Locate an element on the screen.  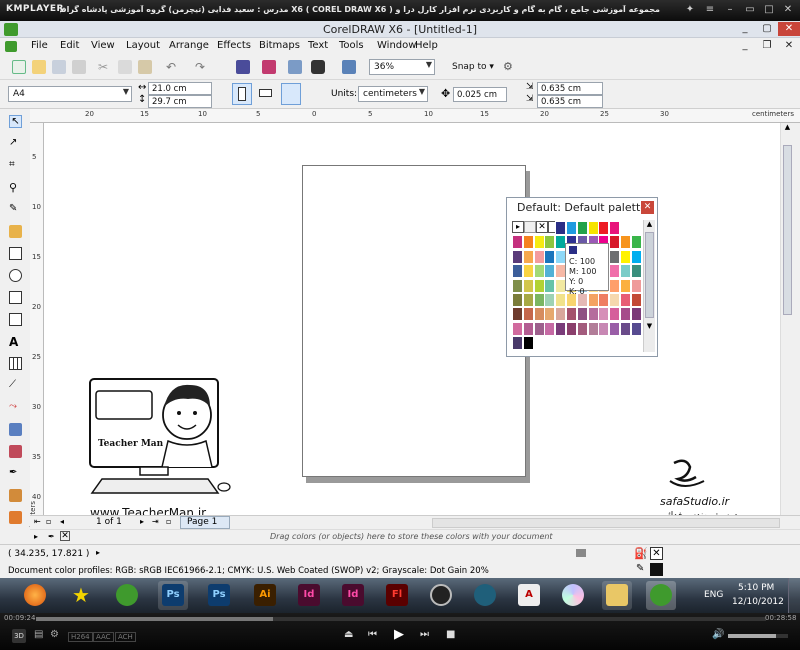
fill-tool-icon is located at coordinates (15, 517).